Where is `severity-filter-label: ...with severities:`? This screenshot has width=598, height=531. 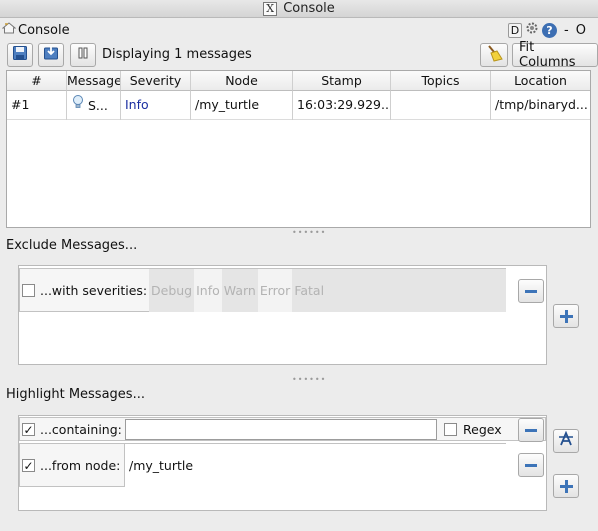 severity-filter-label: ...with severities: is located at coordinates (94, 290).